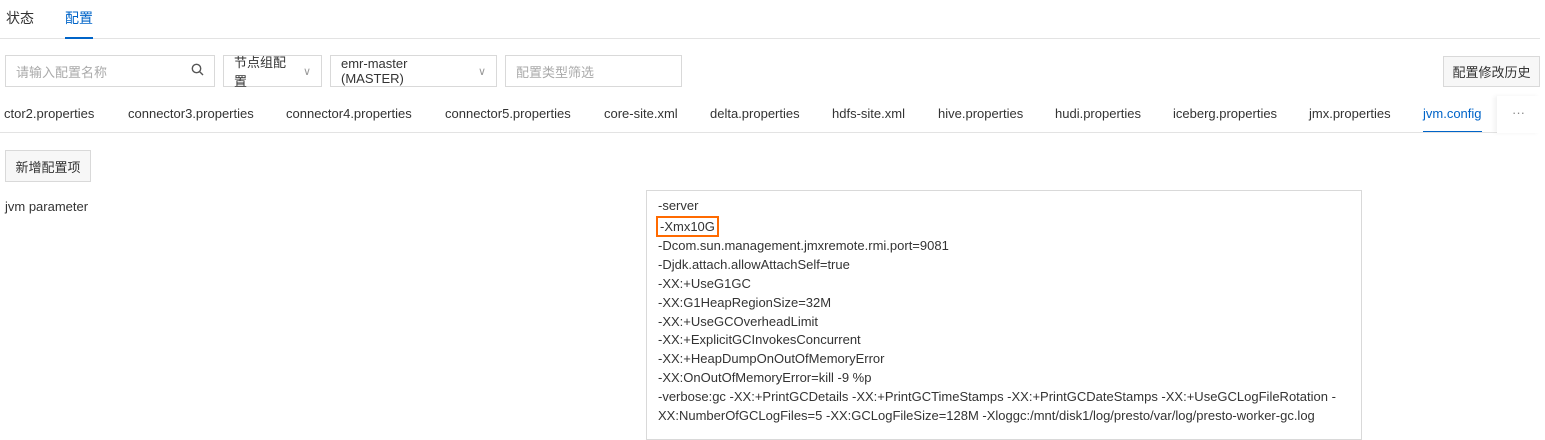 The width and height of the screenshot is (1545, 440). What do you see at coordinates (1098, 113) in the screenshot?
I see `file-tab: hudi.properties` at bounding box center [1098, 113].